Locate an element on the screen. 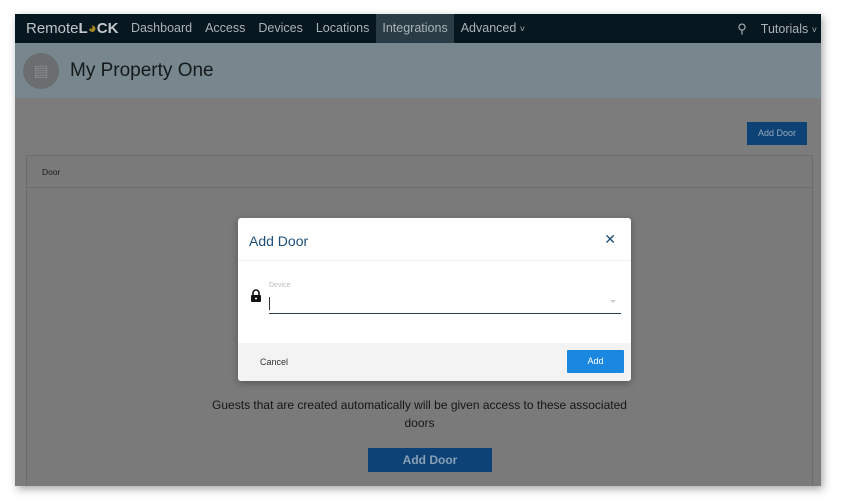 This screenshot has width=850, height=504. add-door-modal: Add Door ✕ Device Cancel Add is located at coordinates (434, 299).